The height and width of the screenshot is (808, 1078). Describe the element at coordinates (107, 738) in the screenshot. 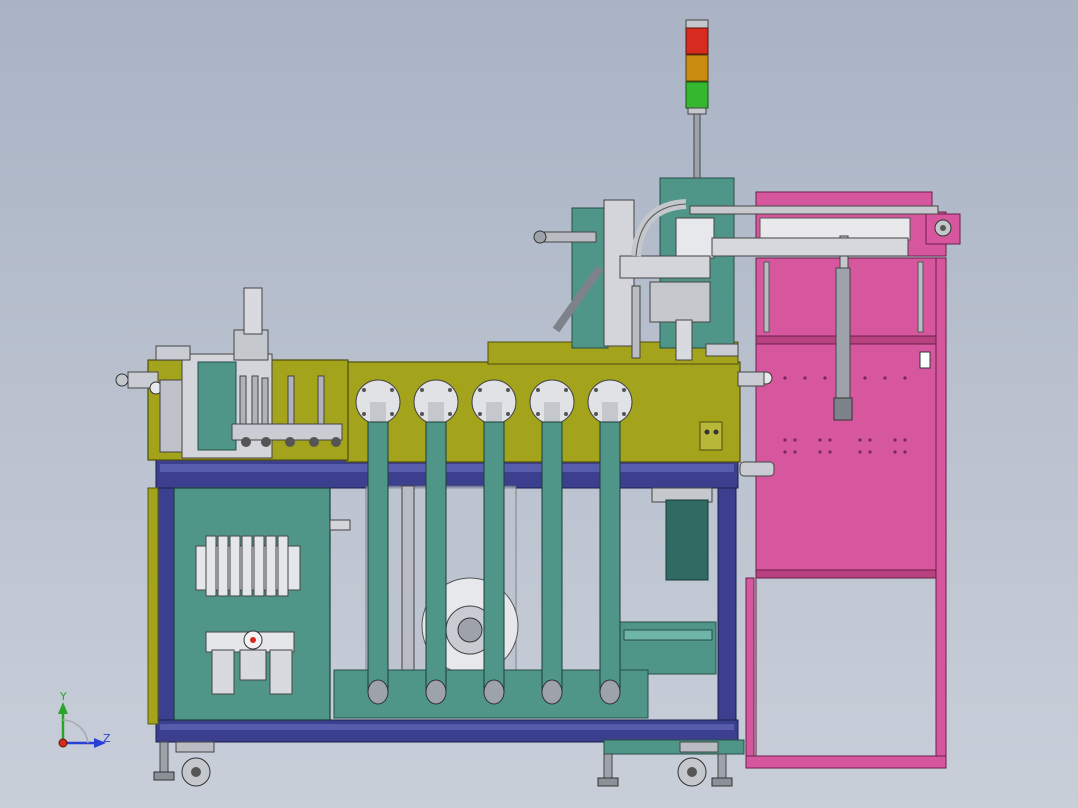

I see `axis-z-label: Z` at that location.